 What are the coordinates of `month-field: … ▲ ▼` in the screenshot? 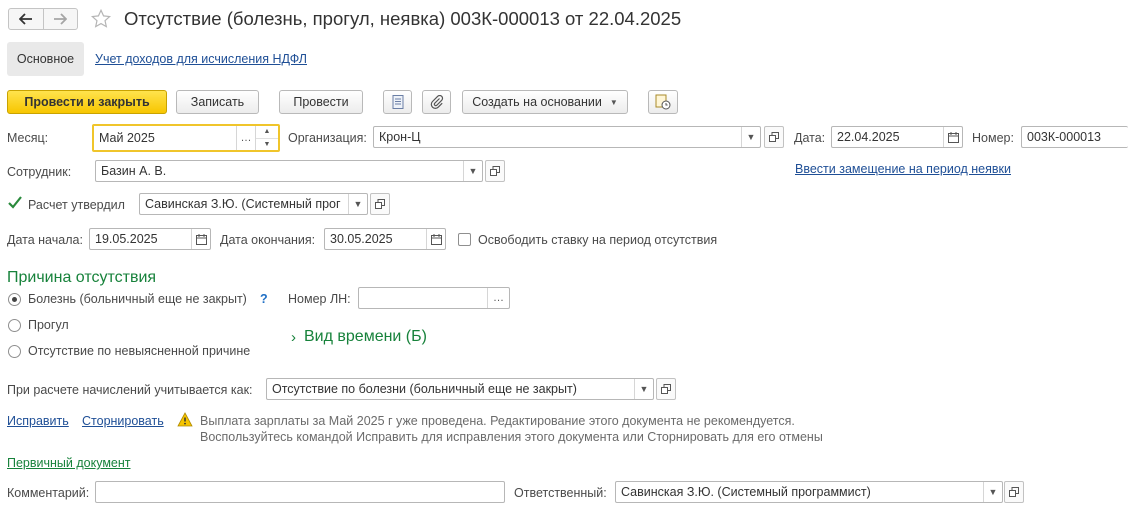 It's located at (186, 138).